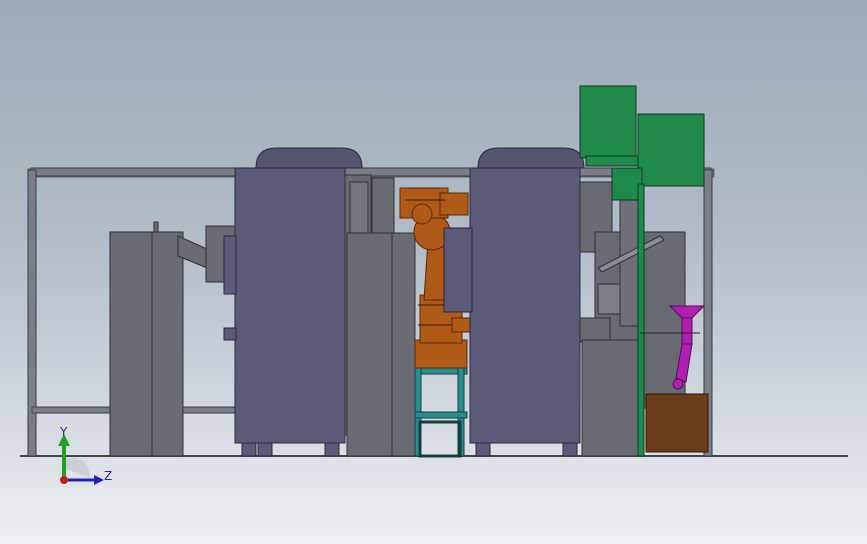 Image resolution: width=867 pixels, height=544 pixels. What do you see at coordinates (173, 339) in the screenshot?
I see `left-feeder-machine` at bounding box center [173, 339].